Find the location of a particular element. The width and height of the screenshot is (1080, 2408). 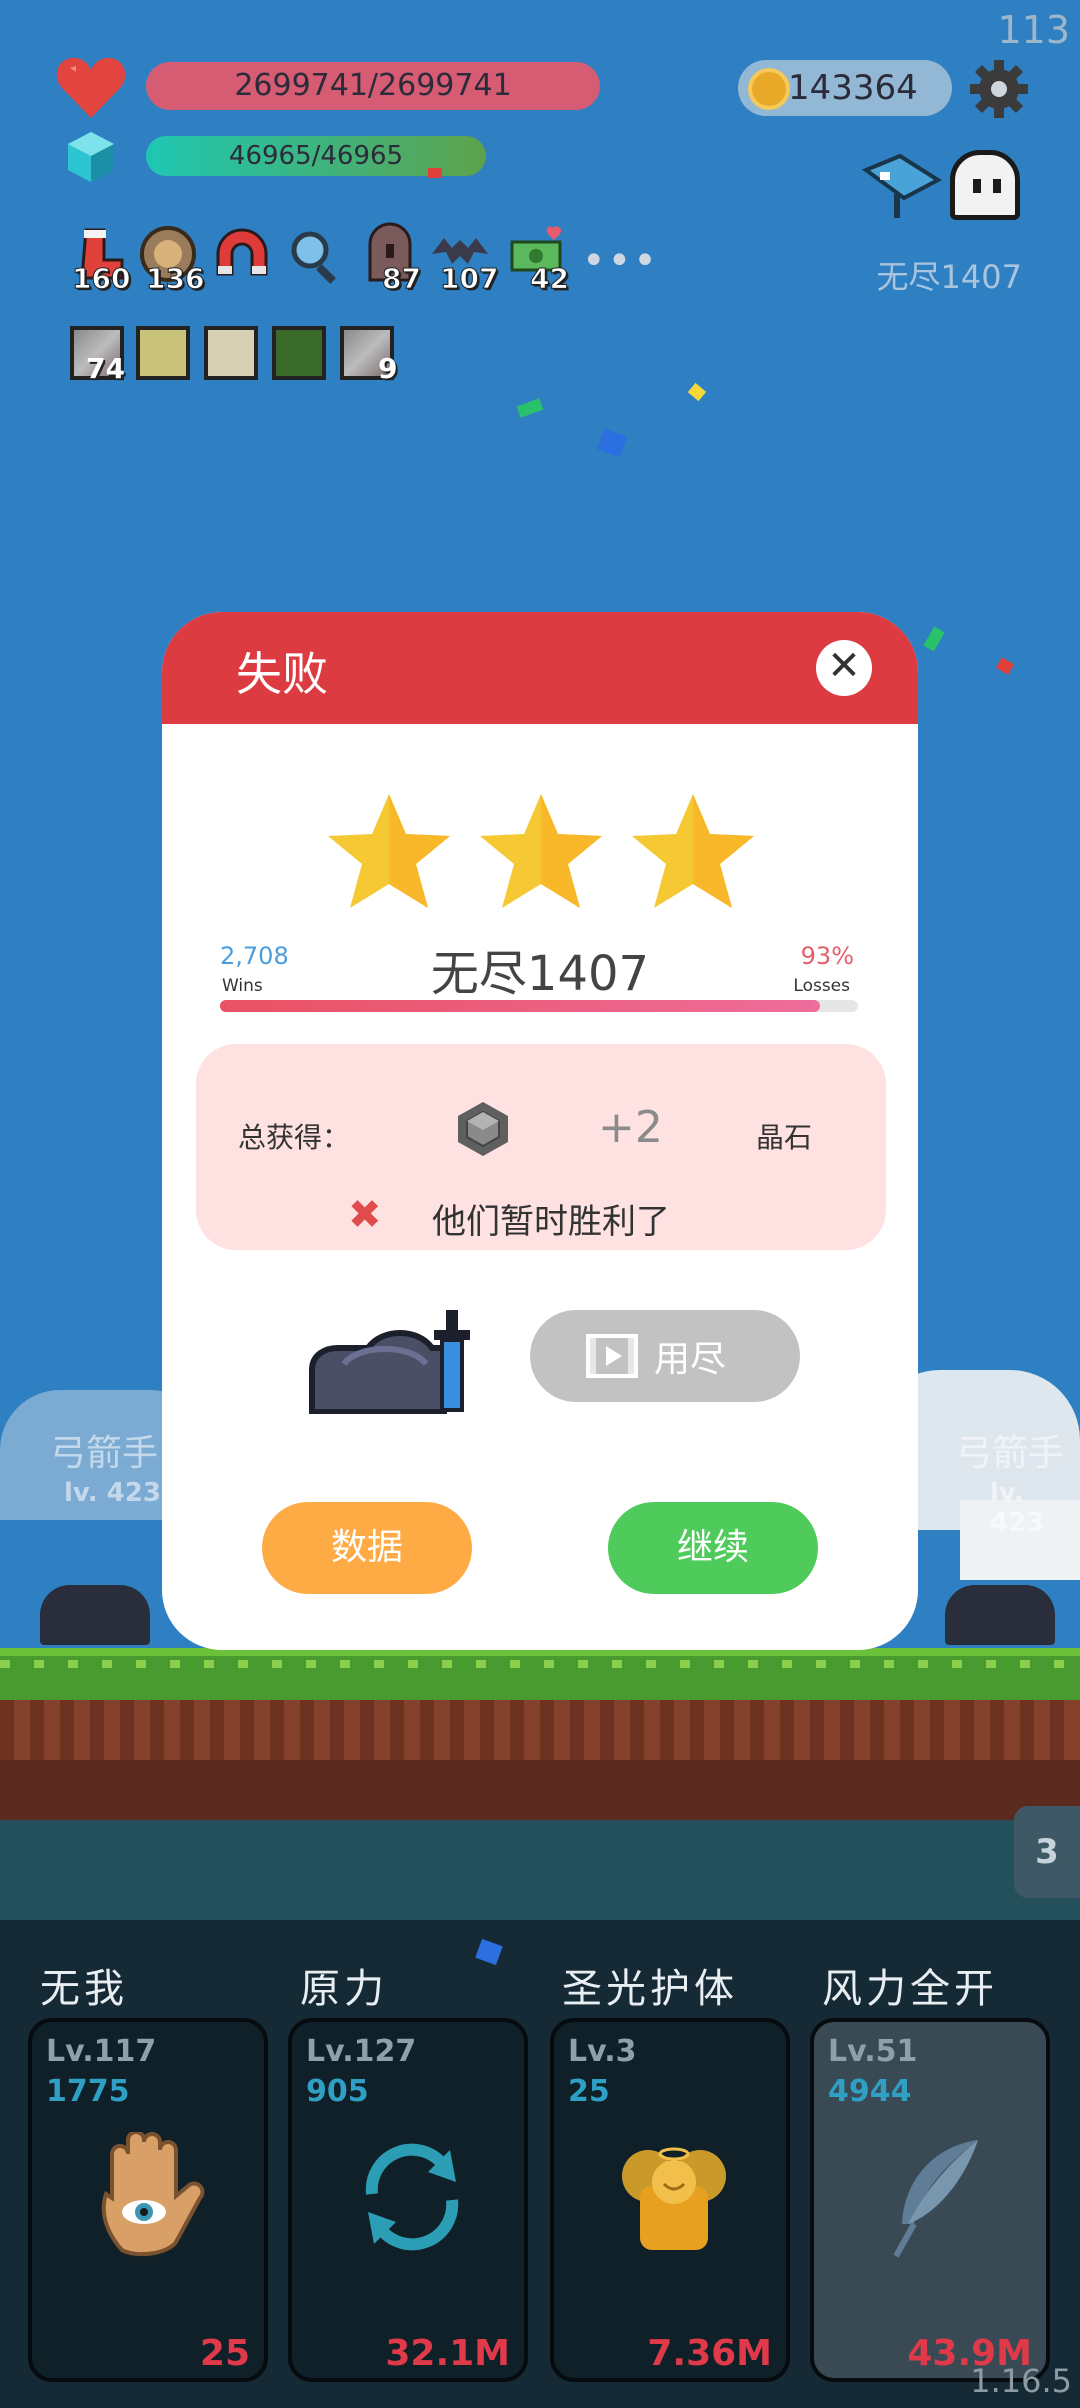

skill-level: Lv.51 is located at coordinates (873, 2051).